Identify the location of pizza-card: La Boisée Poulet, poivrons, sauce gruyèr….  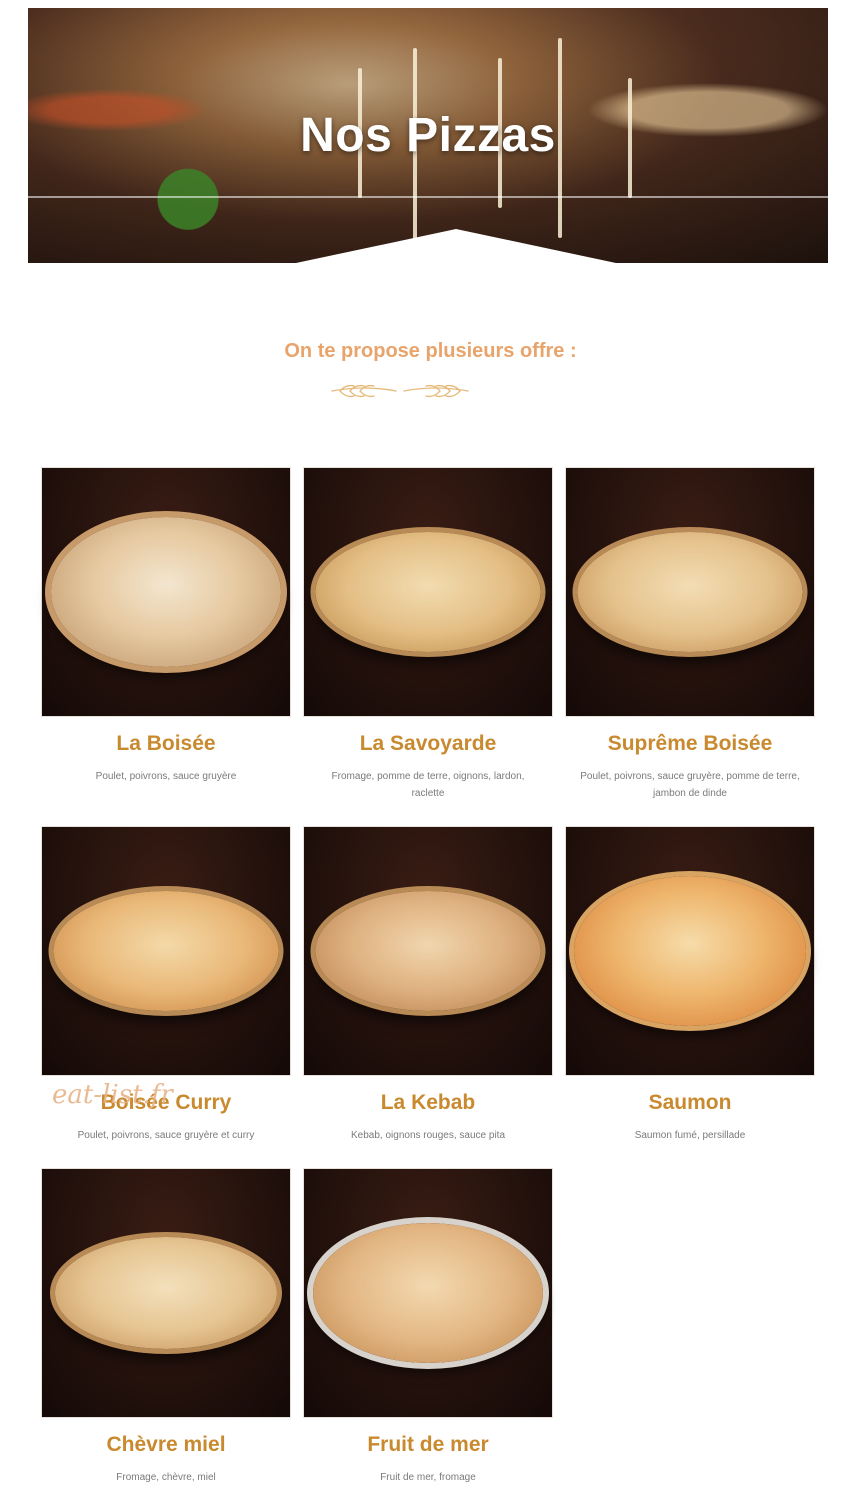
(166, 626).